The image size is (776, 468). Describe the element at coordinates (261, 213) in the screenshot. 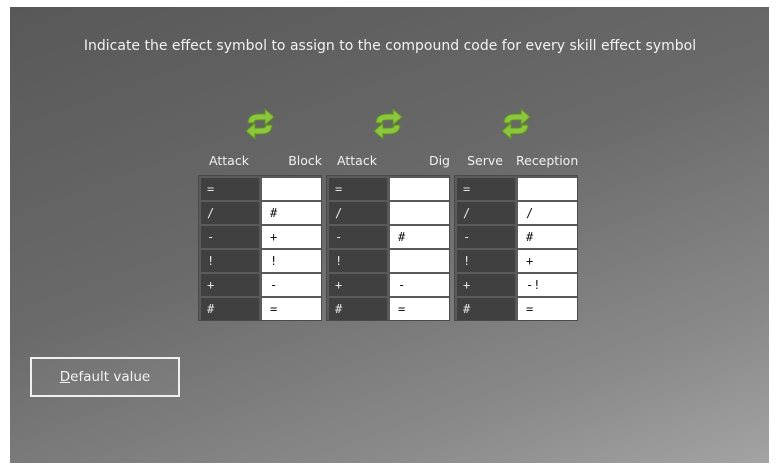

I see `table-row: / #` at that location.